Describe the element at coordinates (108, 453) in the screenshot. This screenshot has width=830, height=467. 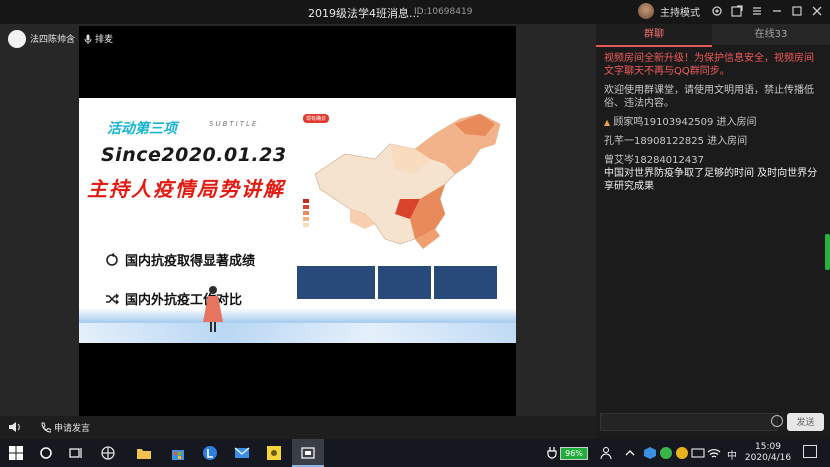
I see `pinwheel-app-icon` at that location.